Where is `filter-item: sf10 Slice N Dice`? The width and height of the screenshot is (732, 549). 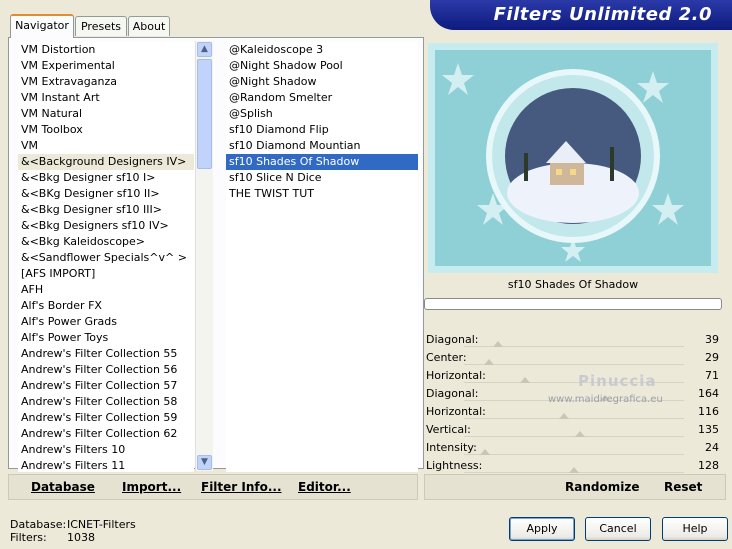
filter-item: sf10 Slice N Dice is located at coordinates (322, 178).